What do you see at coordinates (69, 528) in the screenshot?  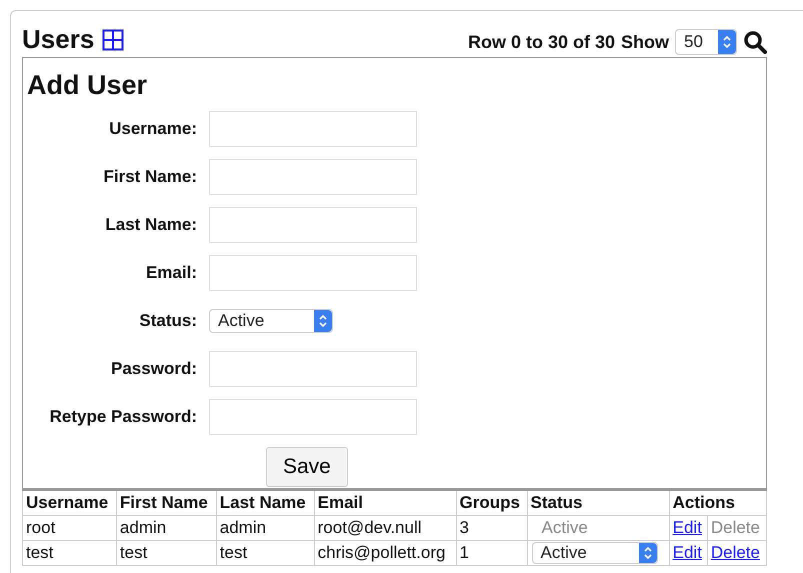 I see `table-cell: root` at bounding box center [69, 528].